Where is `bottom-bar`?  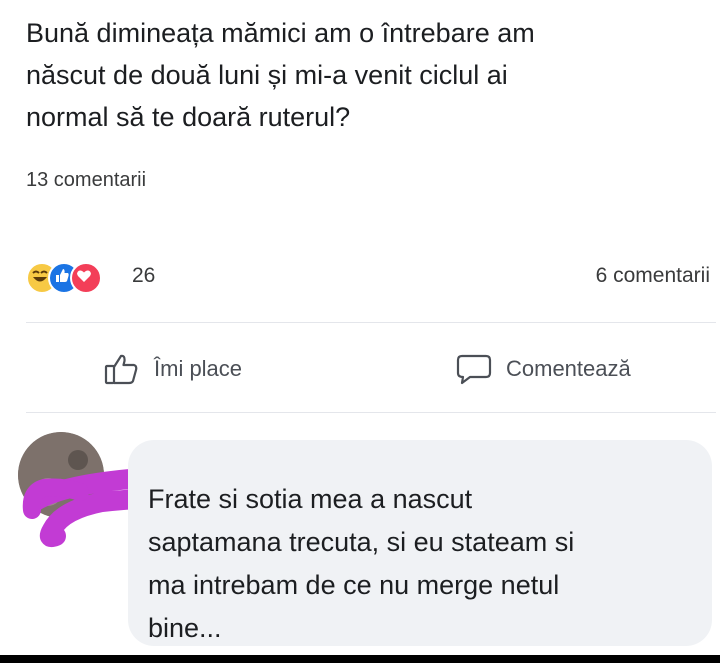 bottom-bar is located at coordinates (360, 659).